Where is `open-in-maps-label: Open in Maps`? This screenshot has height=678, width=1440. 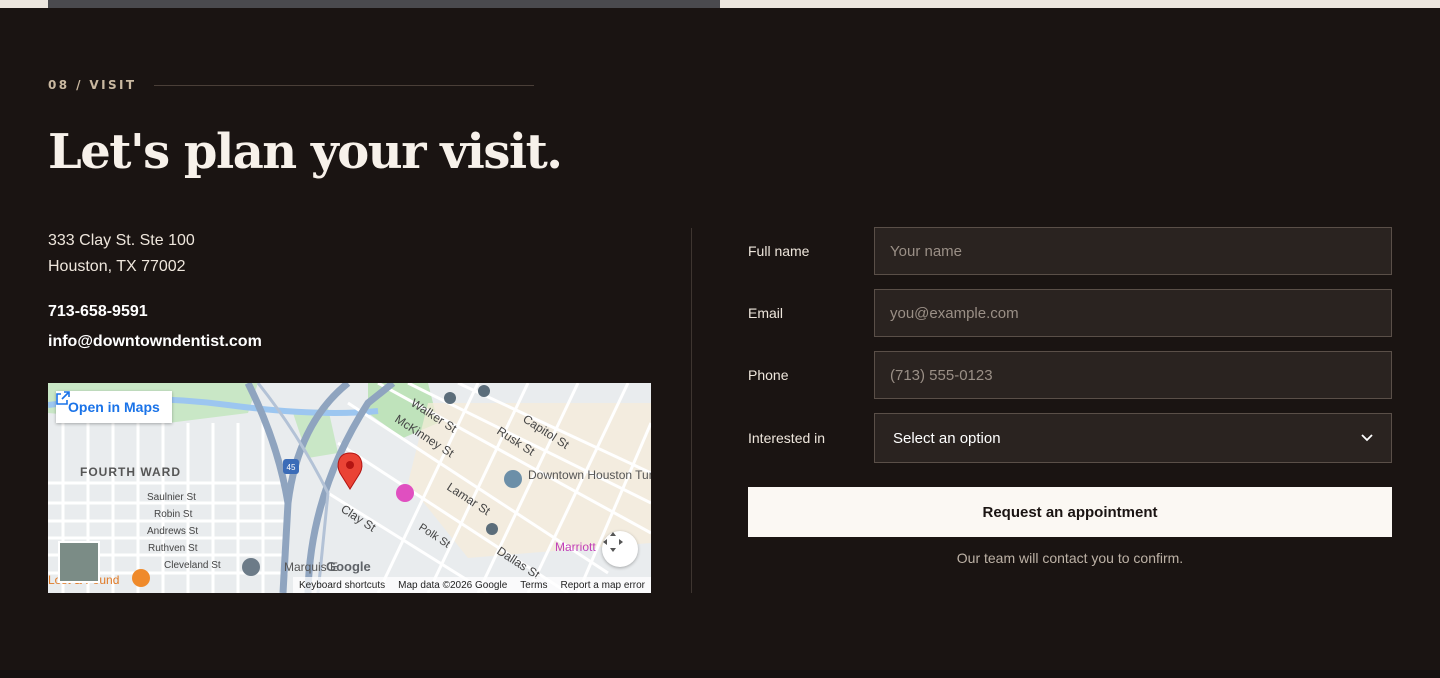
open-in-maps-label: Open in Maps is located at coordinates (114, 407).